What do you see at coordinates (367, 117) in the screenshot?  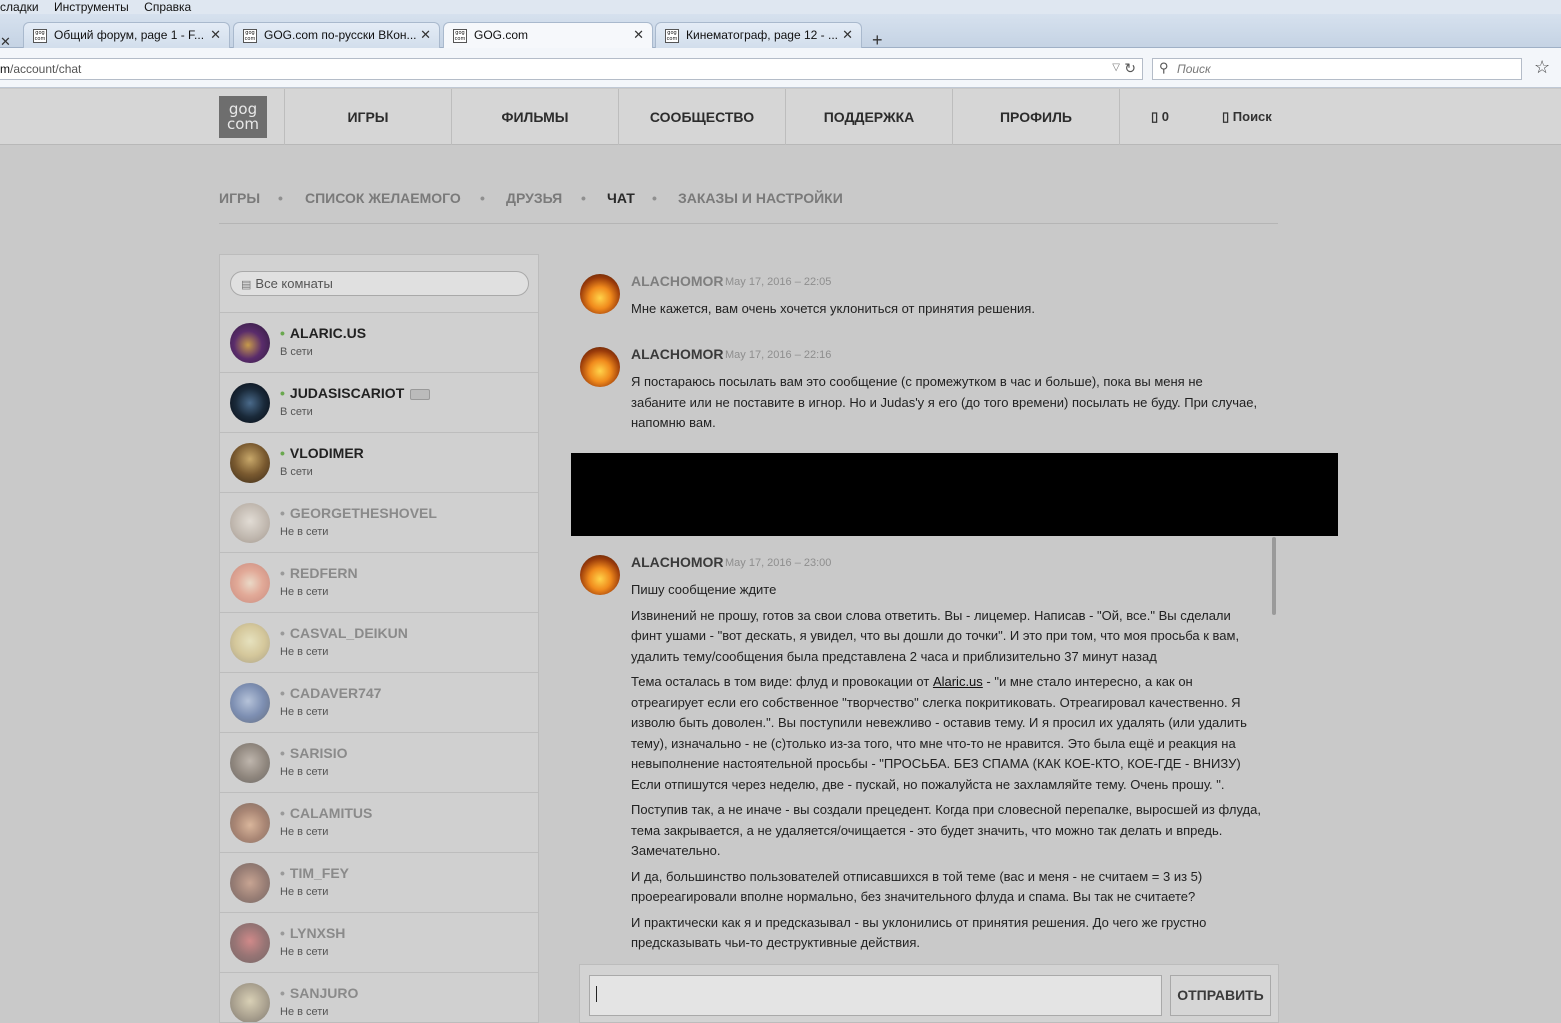 I see `nav-games: ИГРЫ` at bounding box center [367, 117].